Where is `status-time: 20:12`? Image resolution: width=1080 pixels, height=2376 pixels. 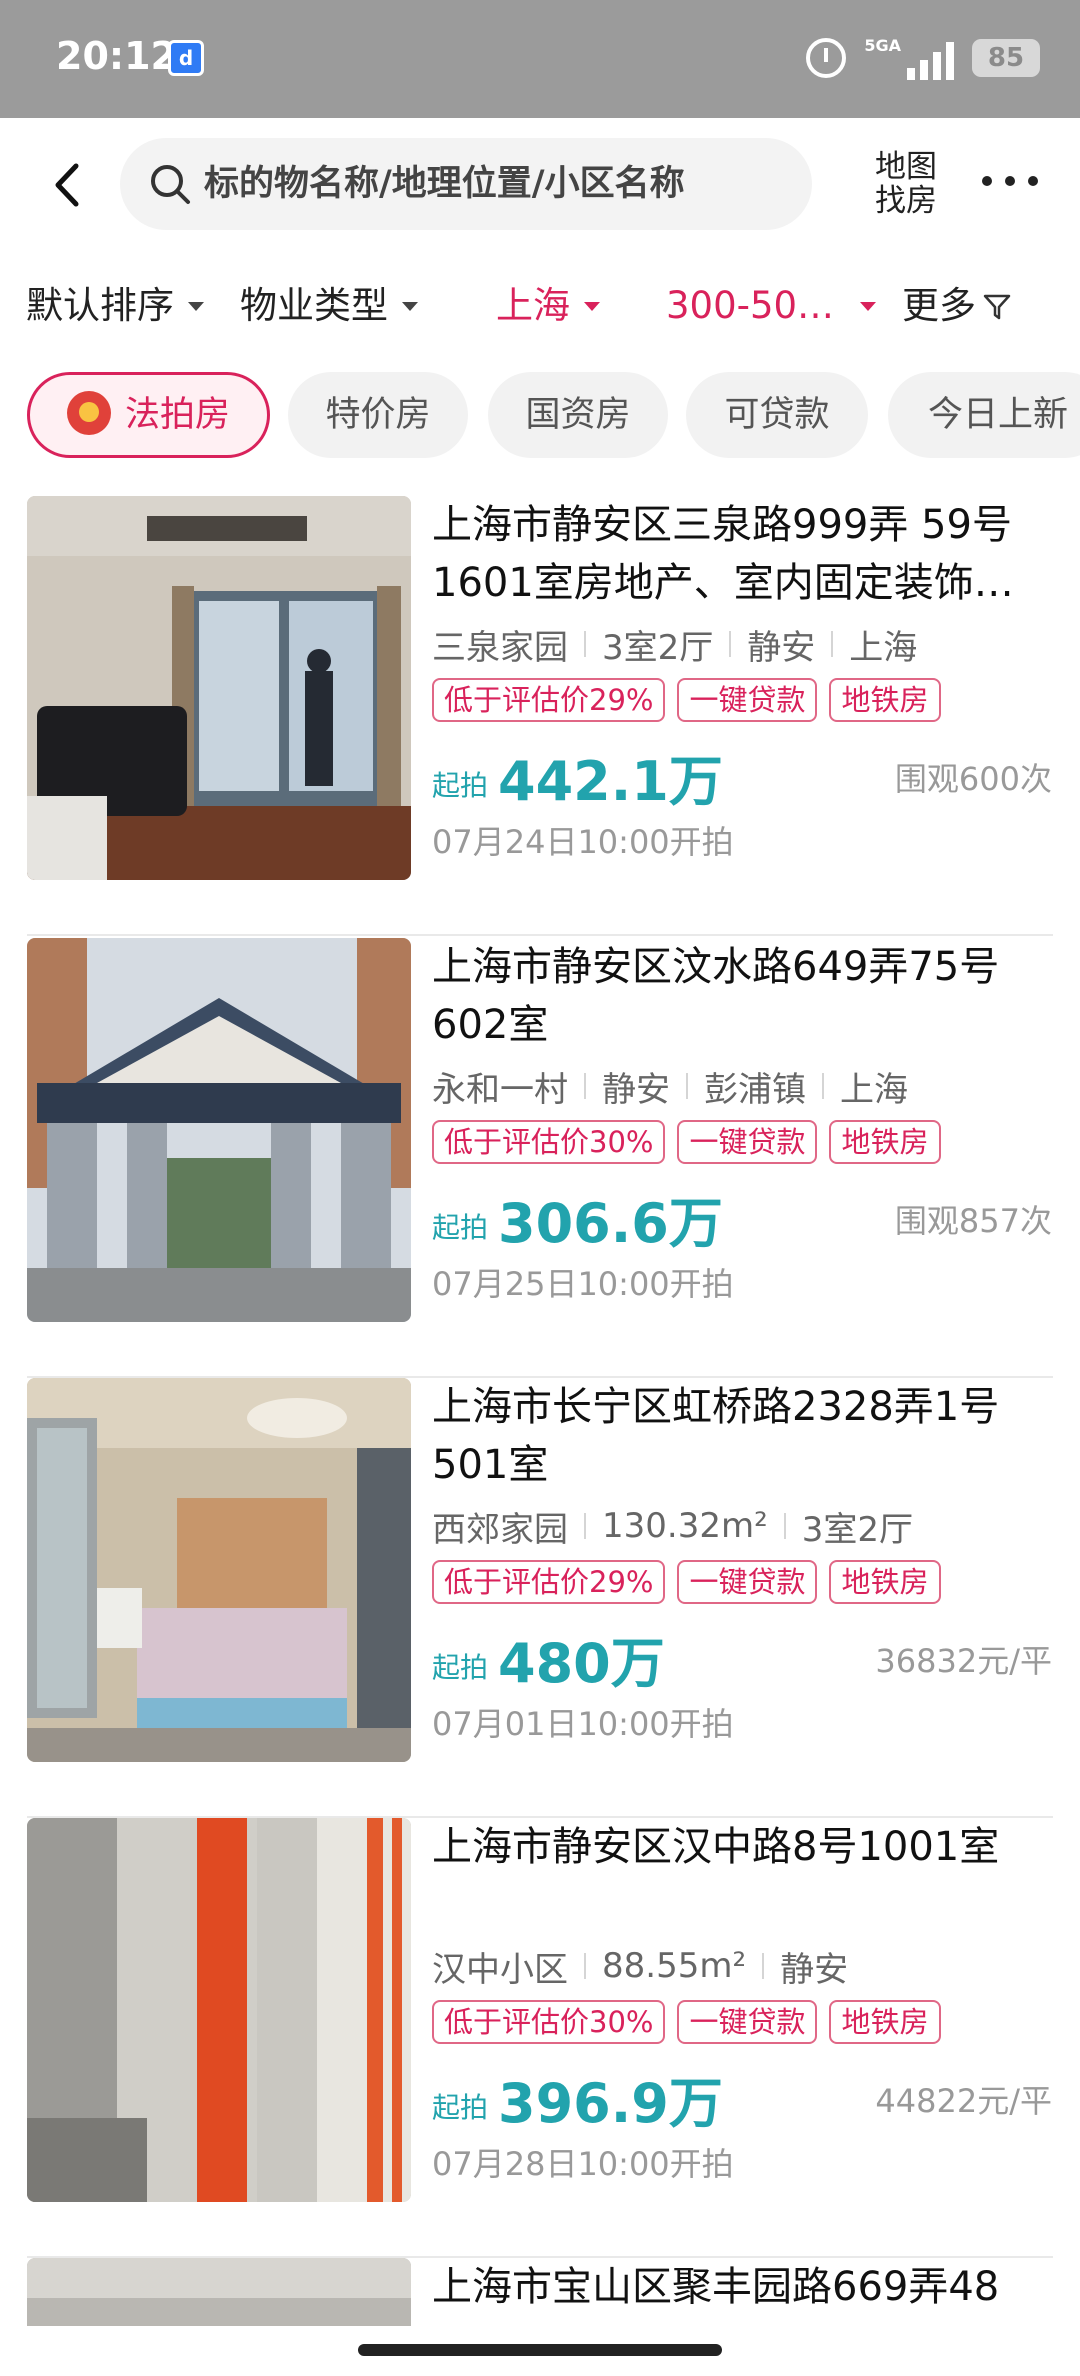 status-time: 20:12 is located at coordinates (116, 56).